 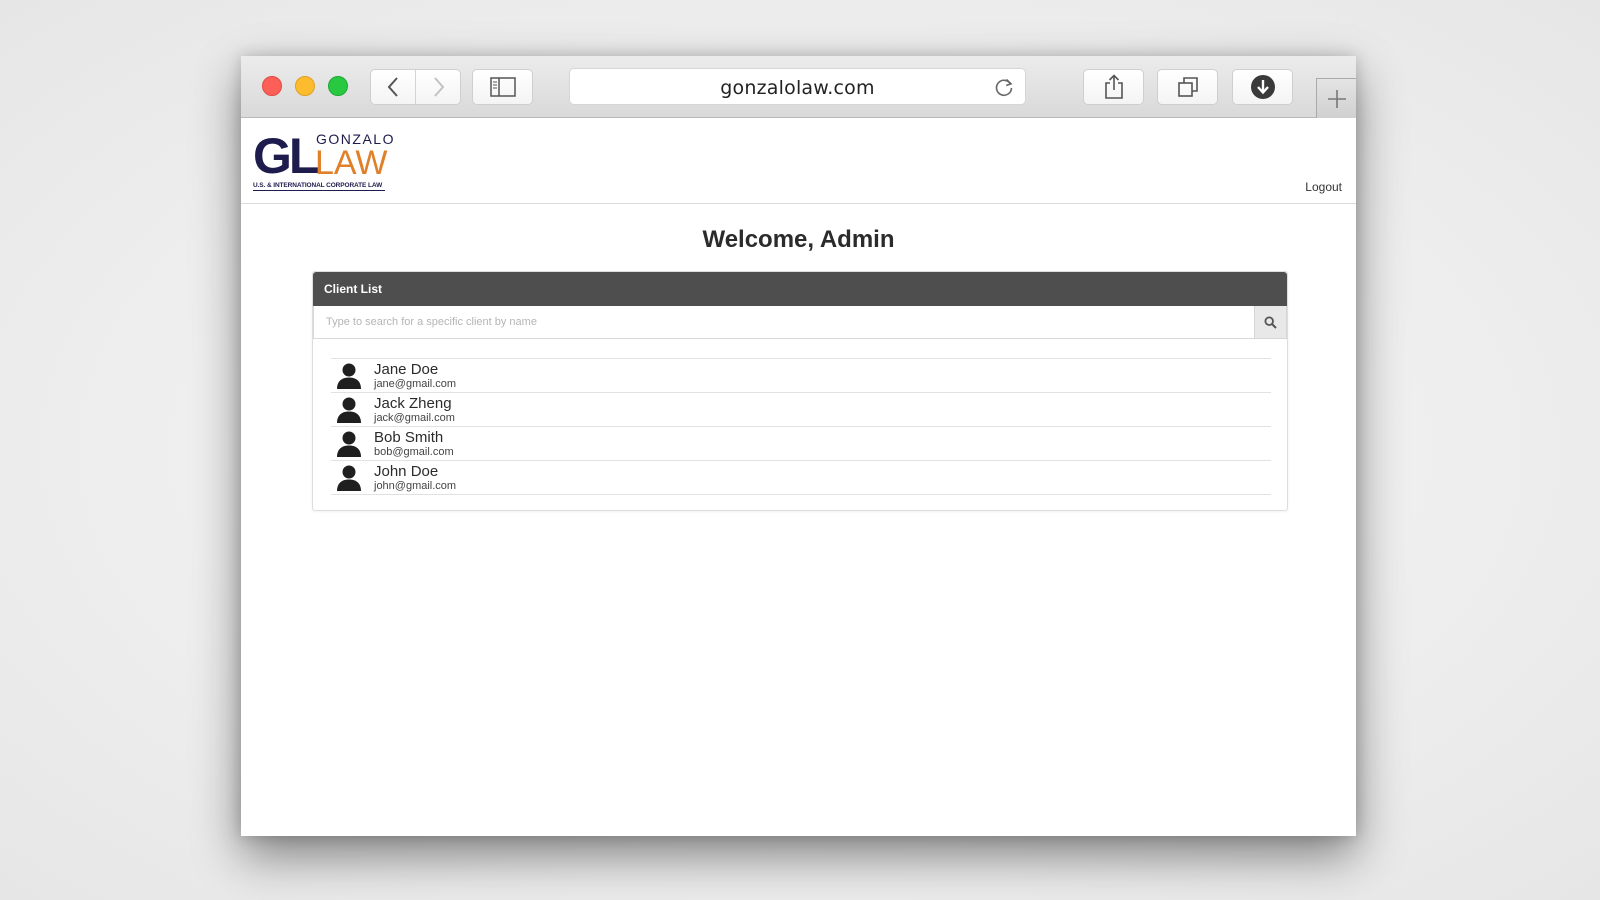 I want to click on reload-icon, so click(x=1004, y=87).